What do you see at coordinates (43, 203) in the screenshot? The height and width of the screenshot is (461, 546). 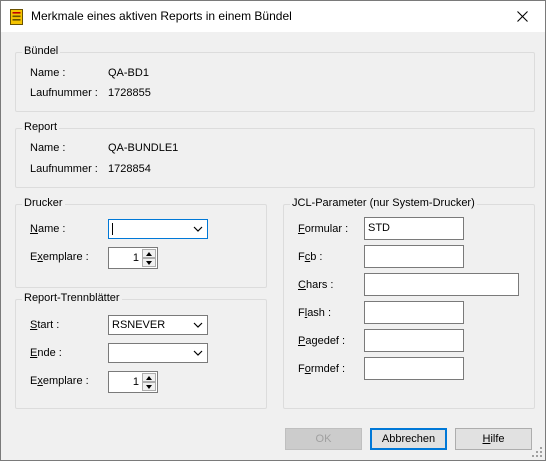 I see `drucker-group-label: Drucker` at bounding box center [43, 203].